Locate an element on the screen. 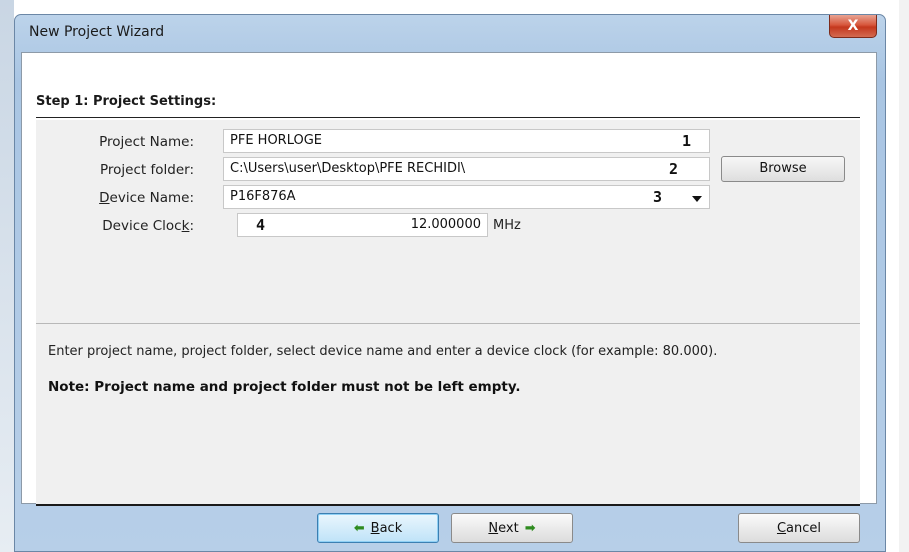  green-right-arrow-icon: ➡ is located at coordinates (530, 528).